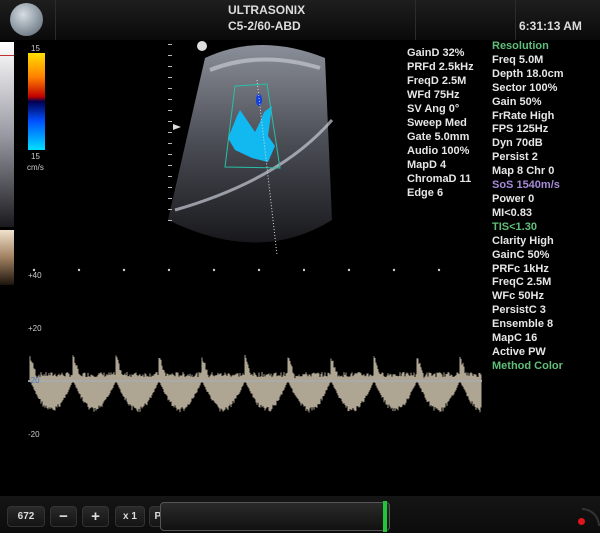  Describe the element at coordinates (522, 282) in the screenshot. I see `imaging-param: FreqC 2.5M` at that location.